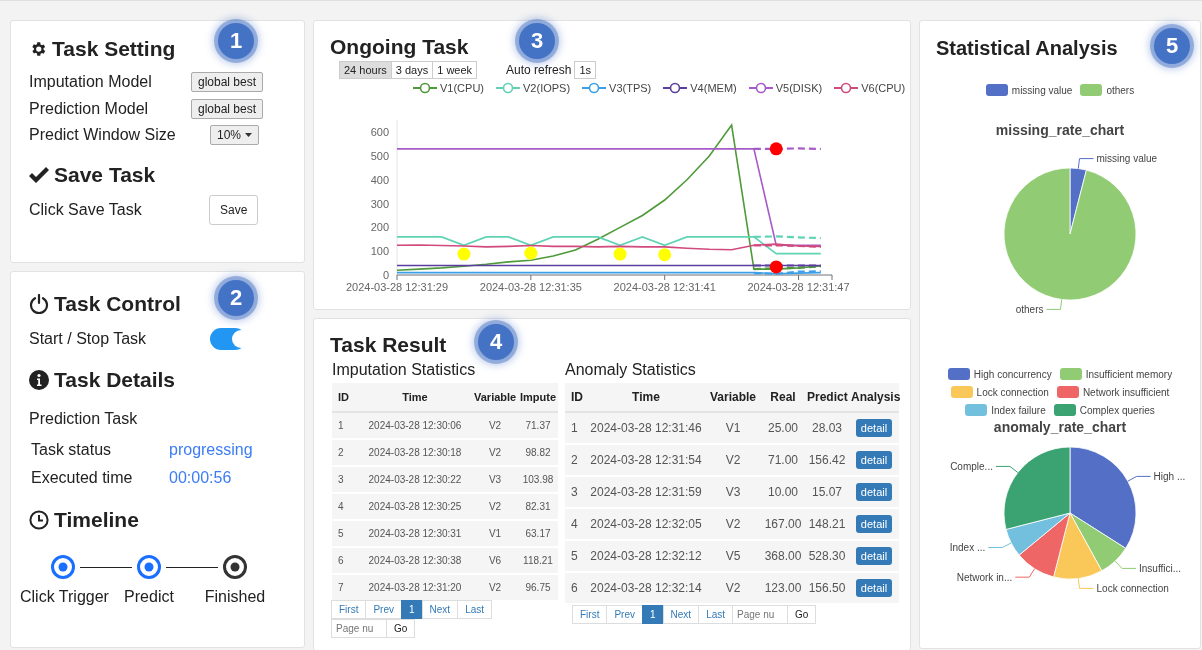 This screenshot has width=1202, height=650. I want to click on table-cell: 15.07, so click(827, 492).